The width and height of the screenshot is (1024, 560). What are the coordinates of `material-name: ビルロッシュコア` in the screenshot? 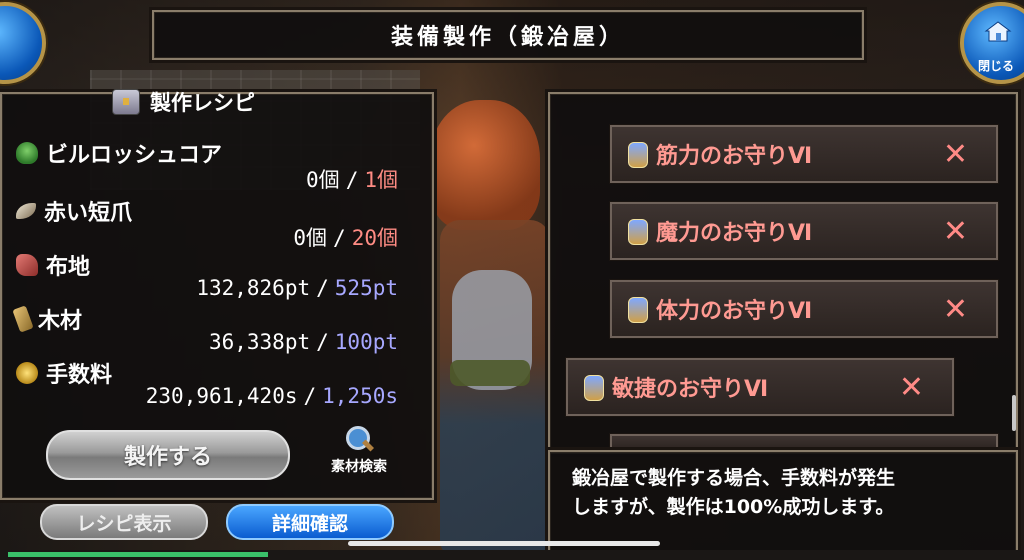 It's located at (134, 155).